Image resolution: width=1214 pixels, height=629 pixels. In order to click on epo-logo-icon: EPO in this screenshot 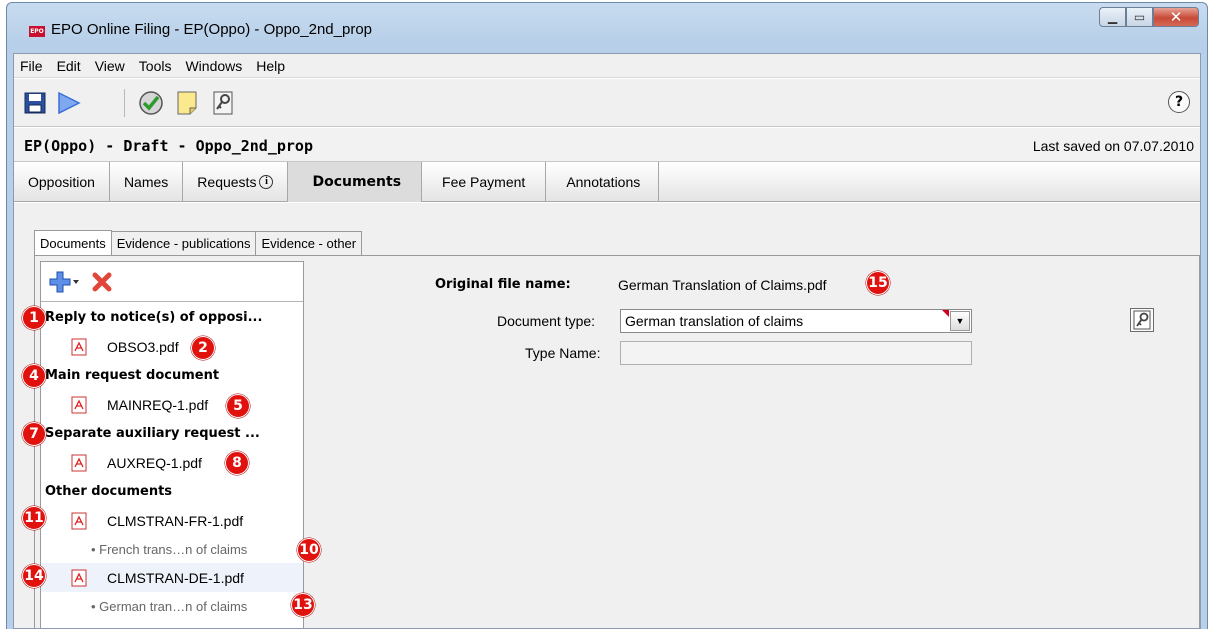, I will do `click(37, 31)`.